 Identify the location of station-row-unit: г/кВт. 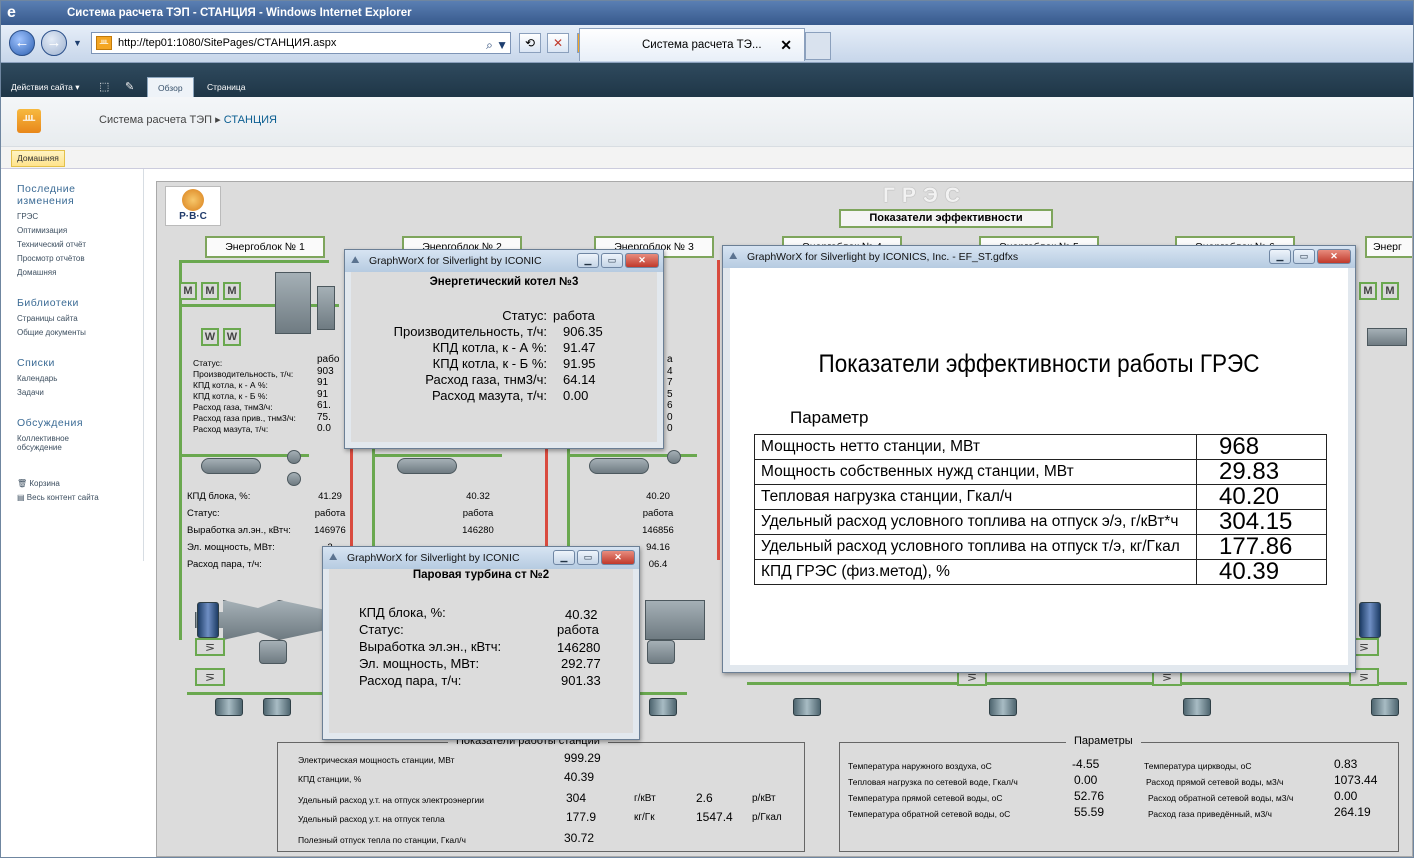
(645, 798).